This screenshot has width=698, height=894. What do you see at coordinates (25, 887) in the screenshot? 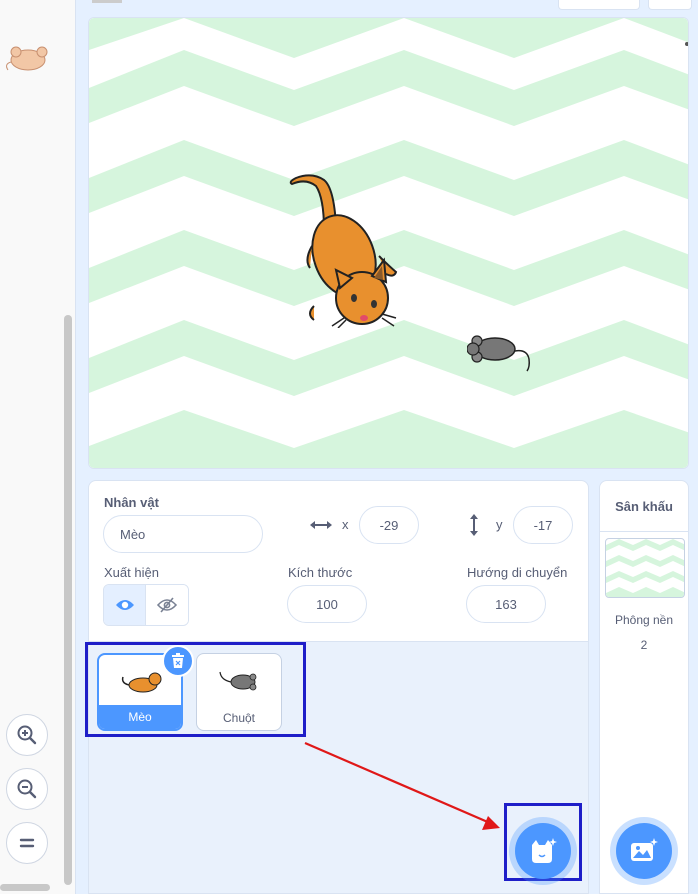
I see `code-horizontal-scrollbar` at bounding box center [25, 887].